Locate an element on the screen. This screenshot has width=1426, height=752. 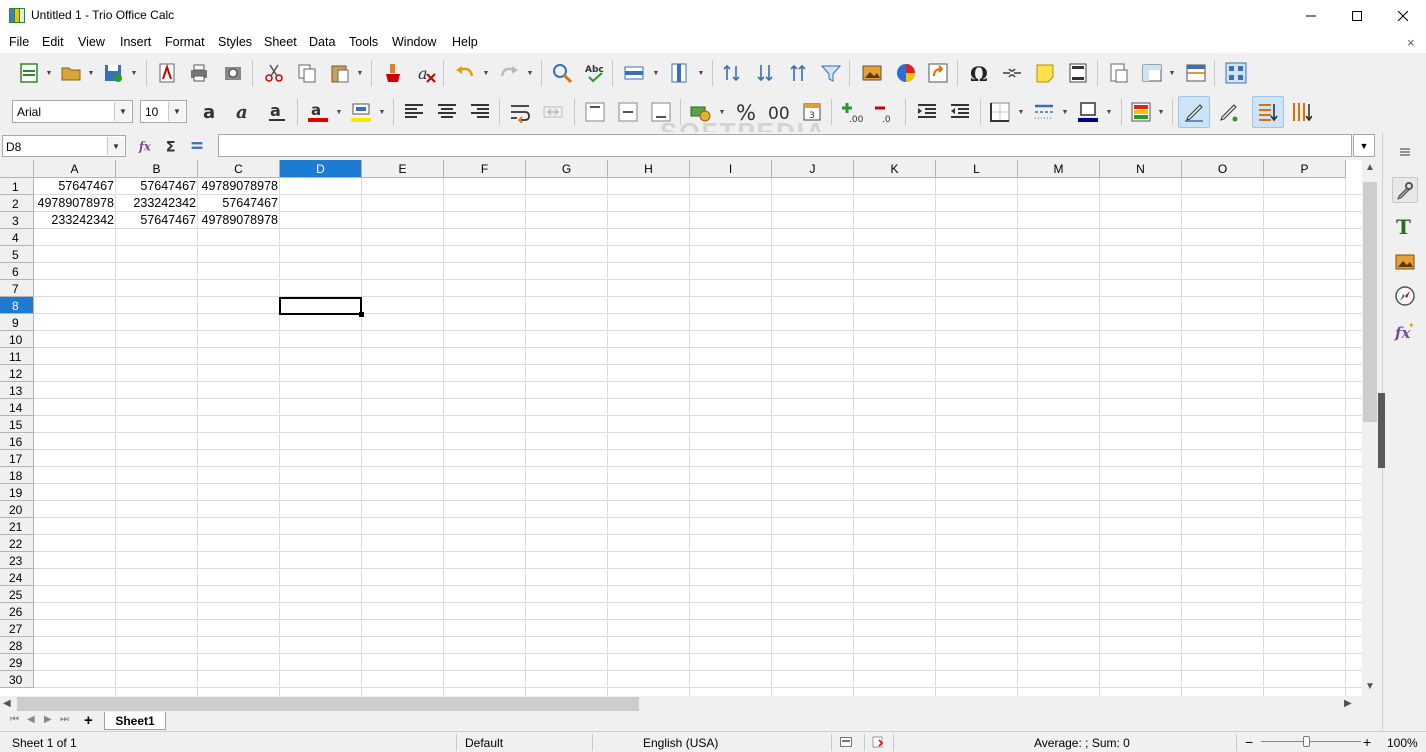
zoom-out-button: − is located at coordinates (1249, 742).